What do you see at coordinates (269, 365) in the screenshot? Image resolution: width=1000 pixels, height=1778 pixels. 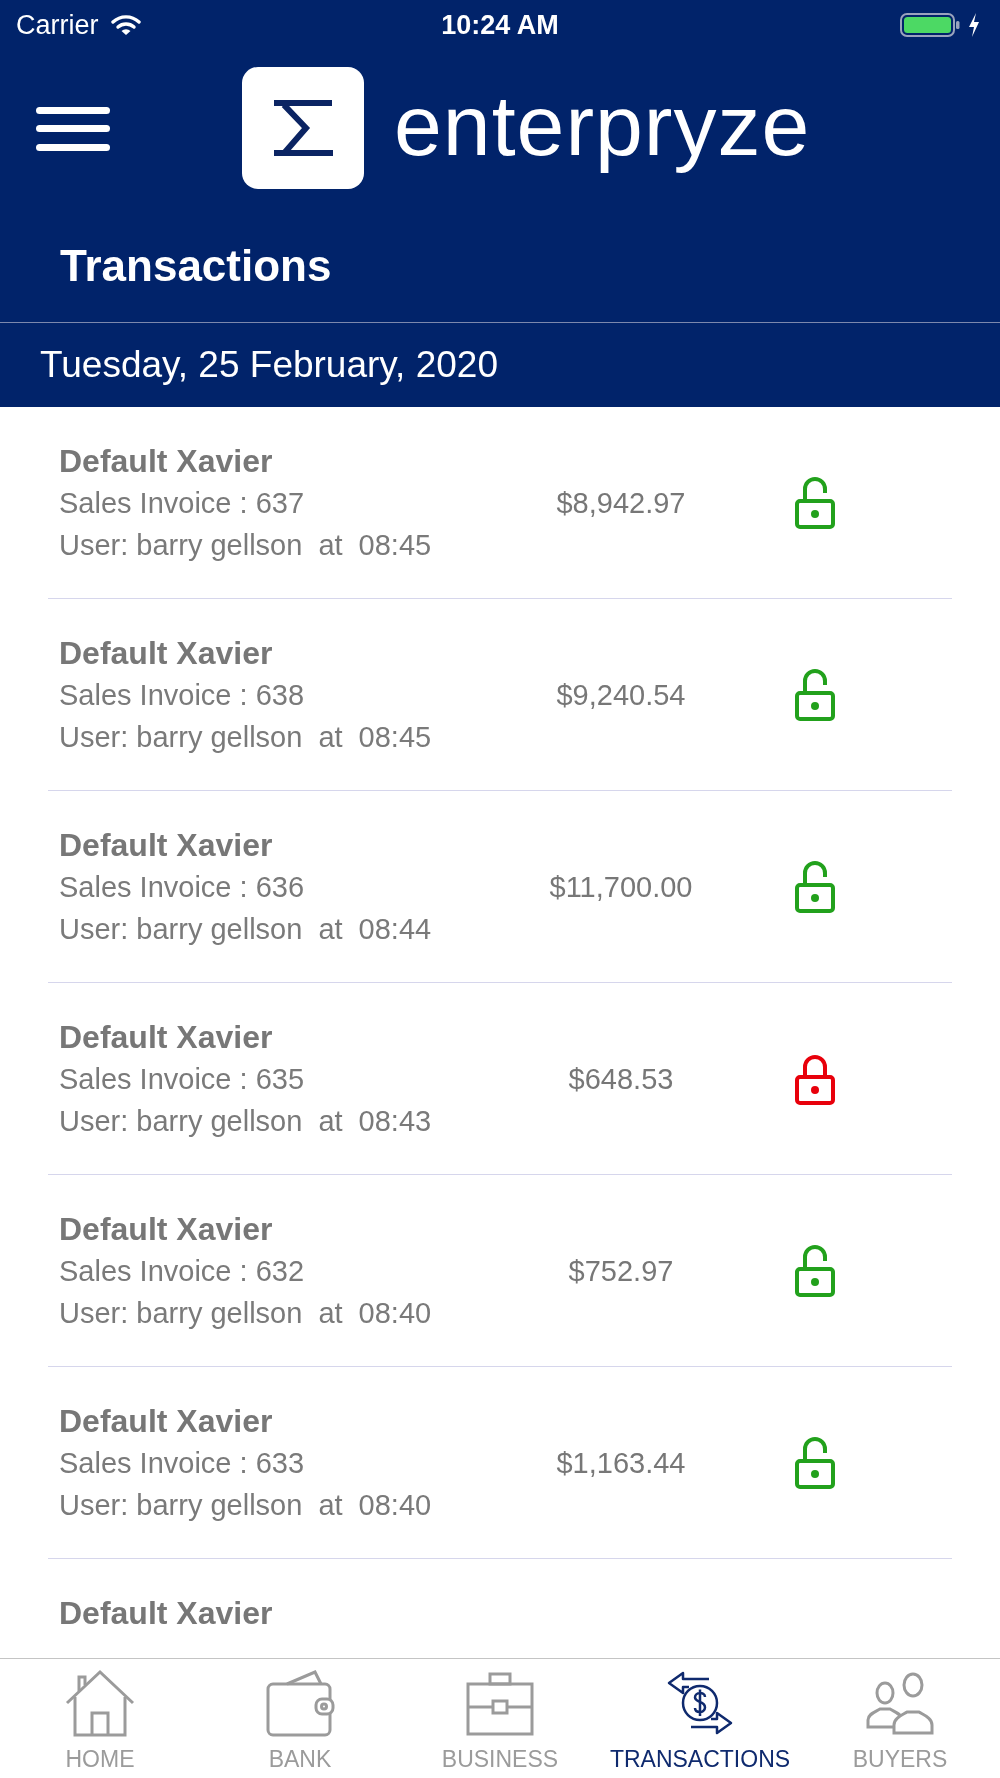 I see `date-heading: Tuesday, 25 February, 2020` at bounding box center [269, 365].